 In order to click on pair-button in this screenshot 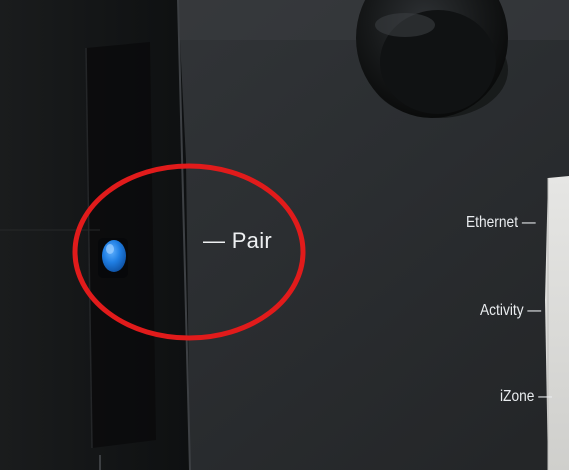, I will do `click(114, 256)`.